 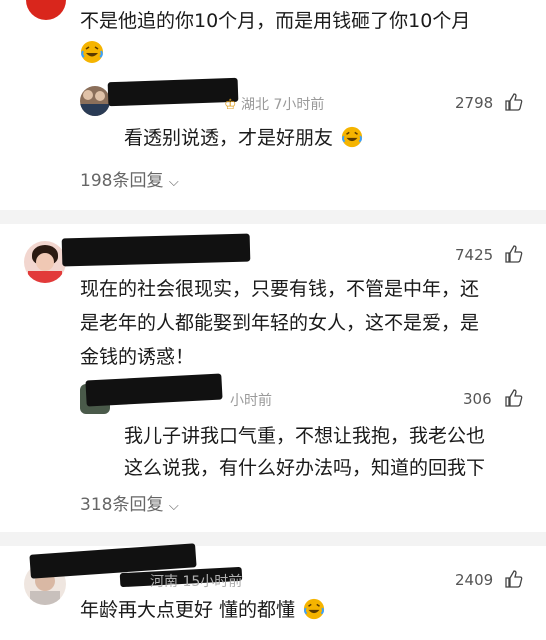 I want to click on comment-line: 是老年的人都能娶到年轻的女人，这不是爱，是, so click(x=280, y=323).